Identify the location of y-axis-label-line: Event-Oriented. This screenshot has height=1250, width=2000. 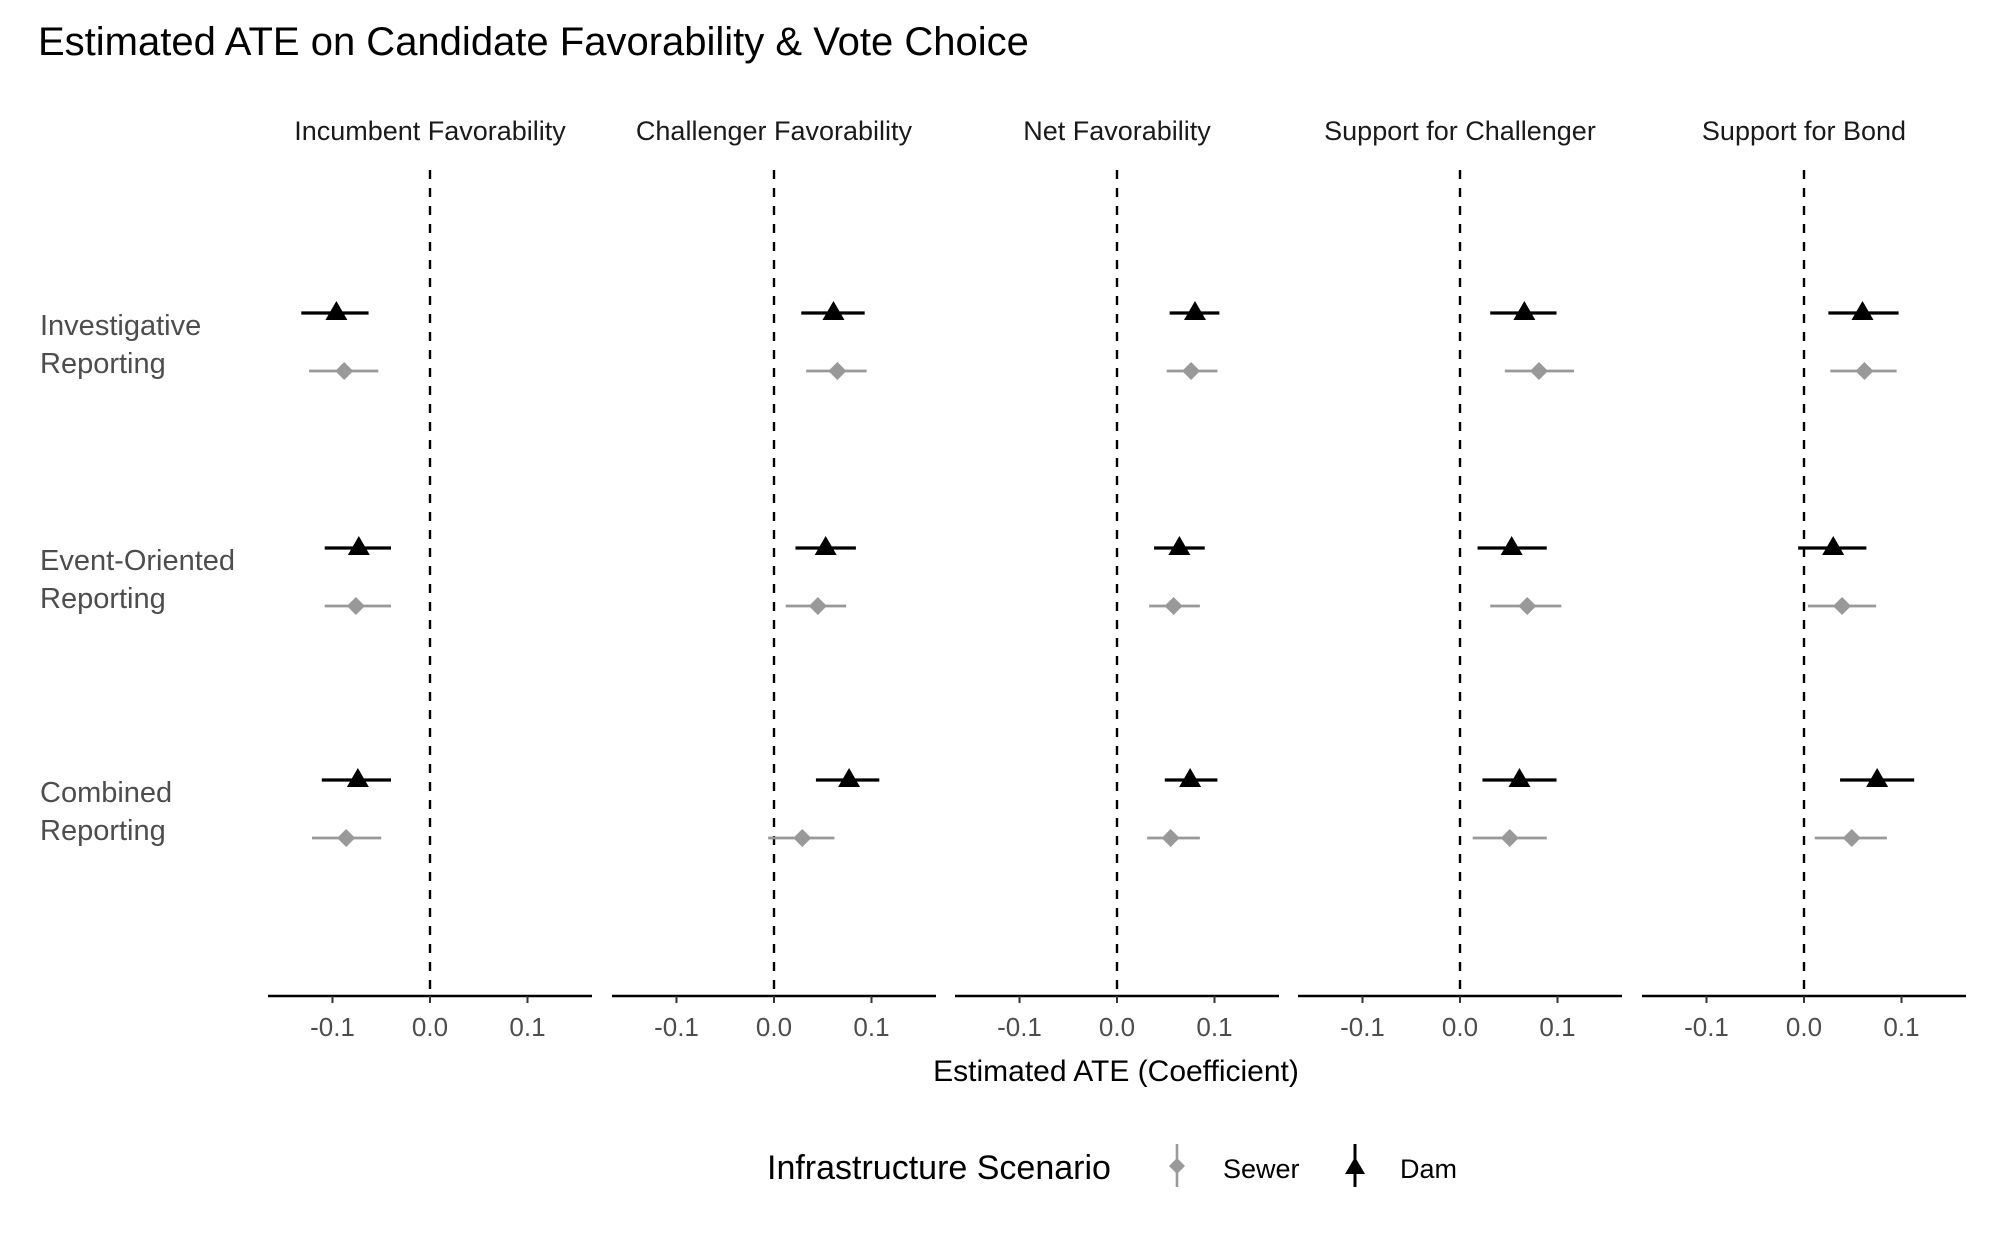
(137, 561).